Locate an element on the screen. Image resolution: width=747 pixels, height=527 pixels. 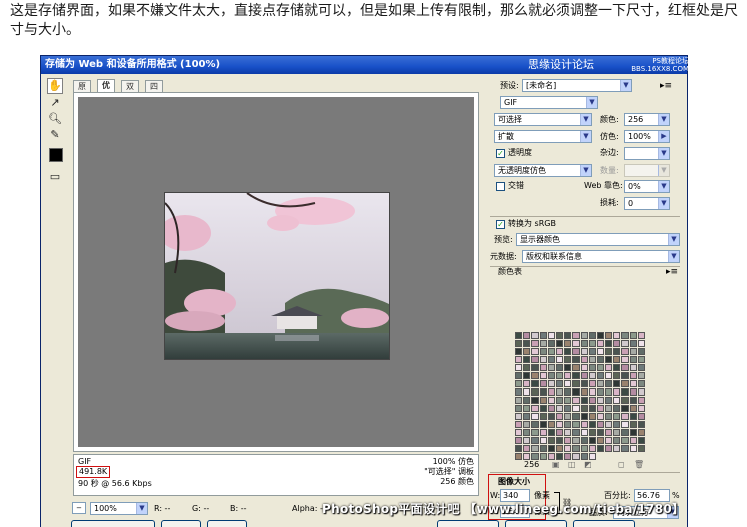
browser-icon-button is located at coordinates (227, 523).